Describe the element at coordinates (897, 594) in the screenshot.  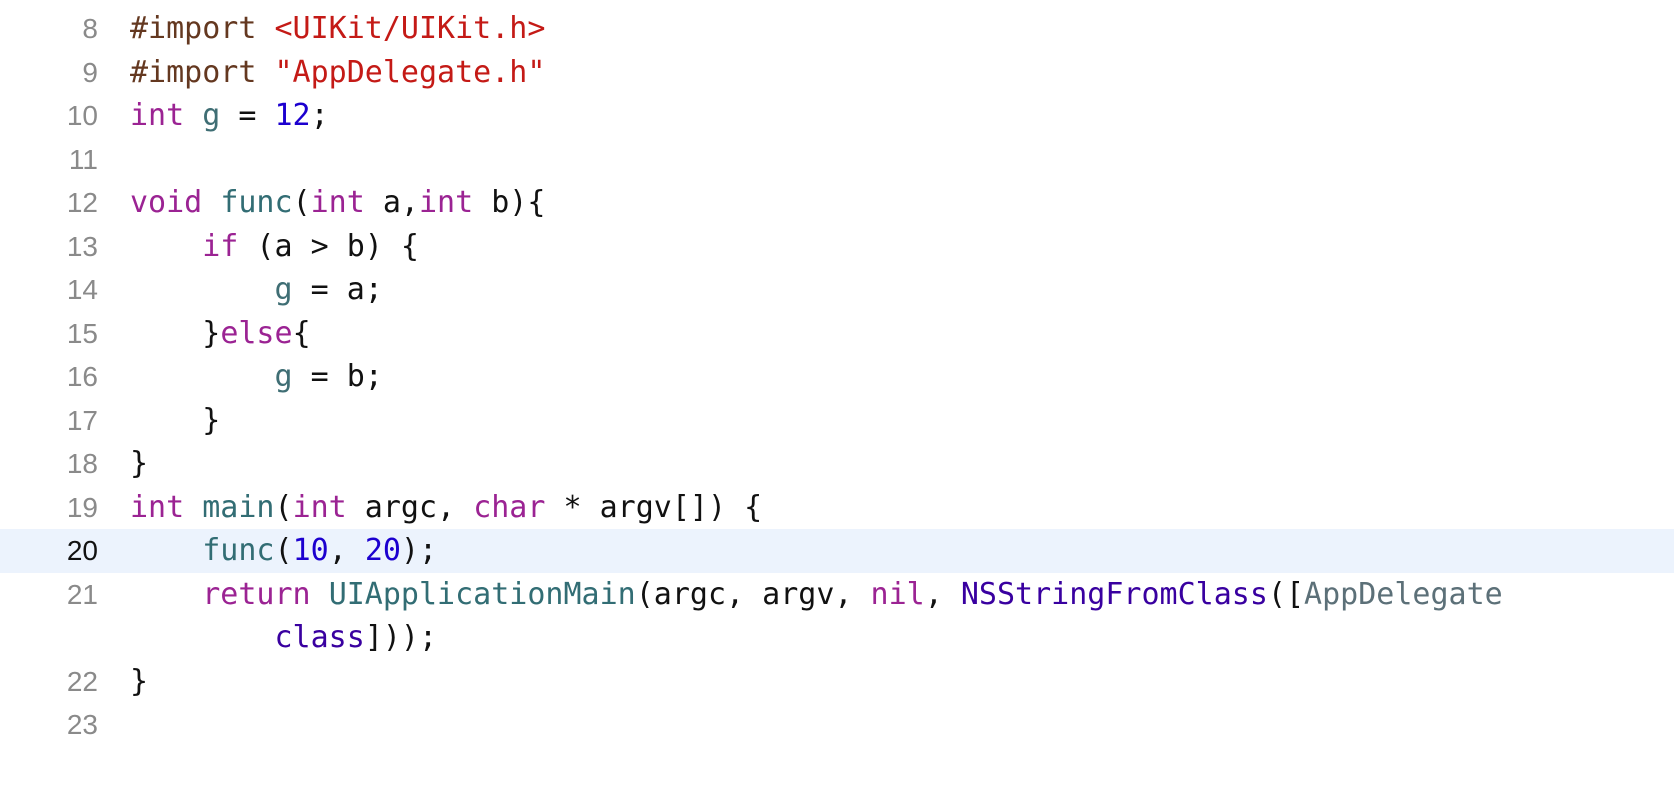
I see `code-token-kw: nil` at that location.